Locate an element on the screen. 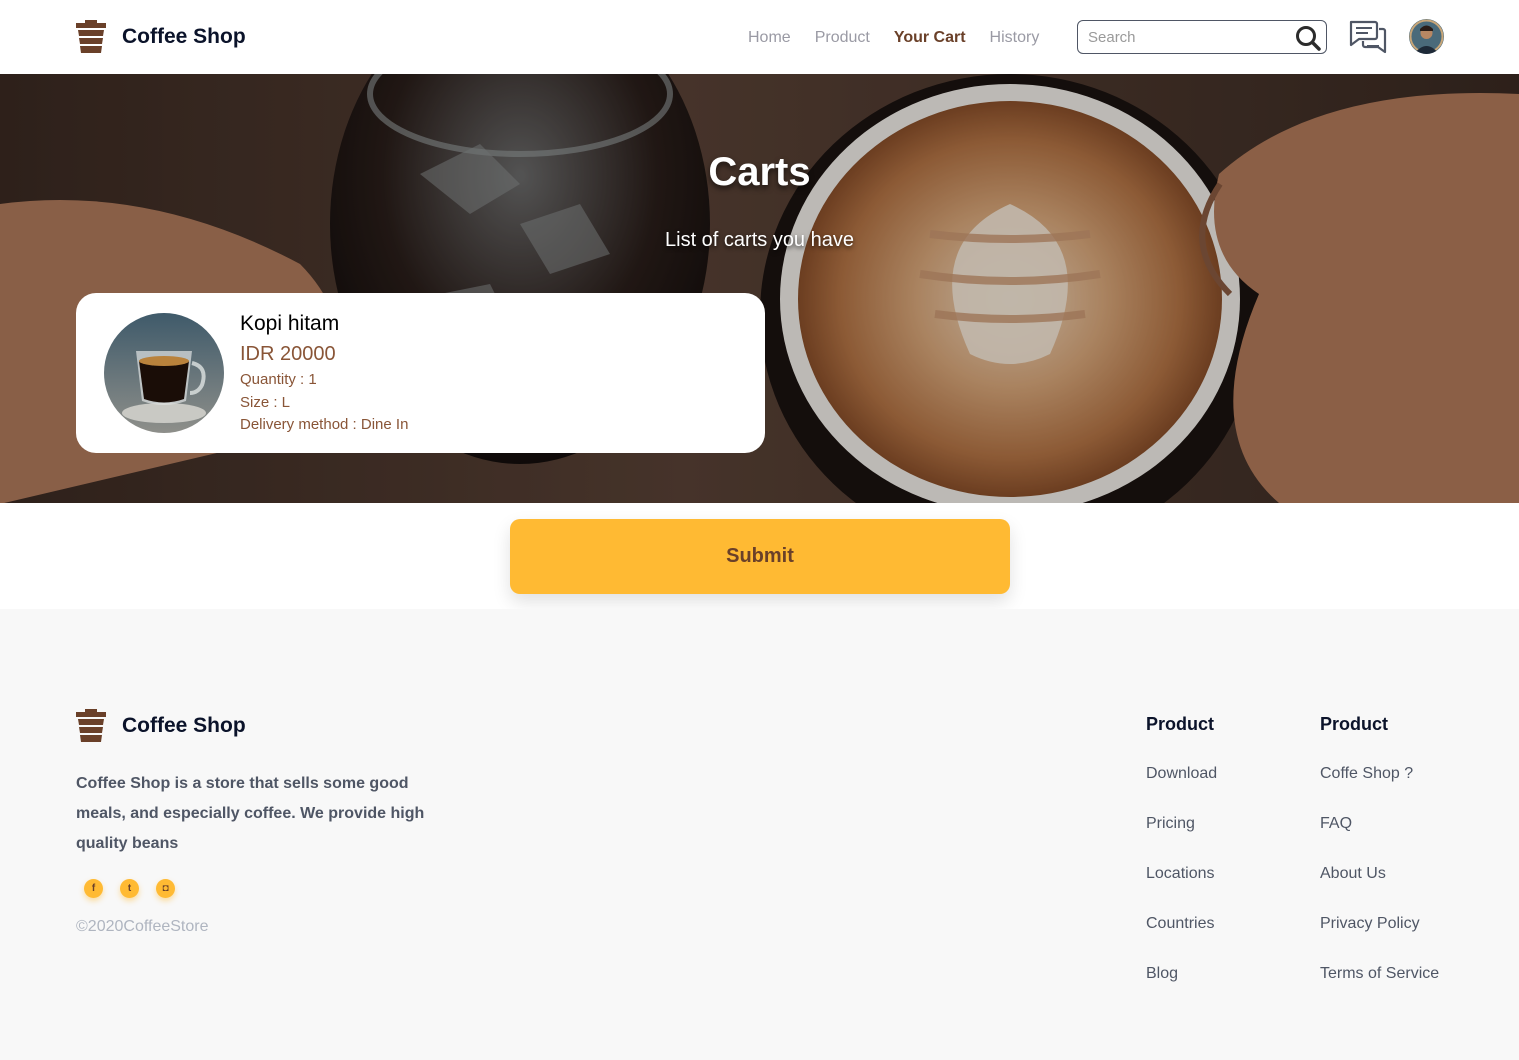 This screenshot has width=1519, height=1060. nav-your-cart: Your Cart is located at coordinates (930, 38).